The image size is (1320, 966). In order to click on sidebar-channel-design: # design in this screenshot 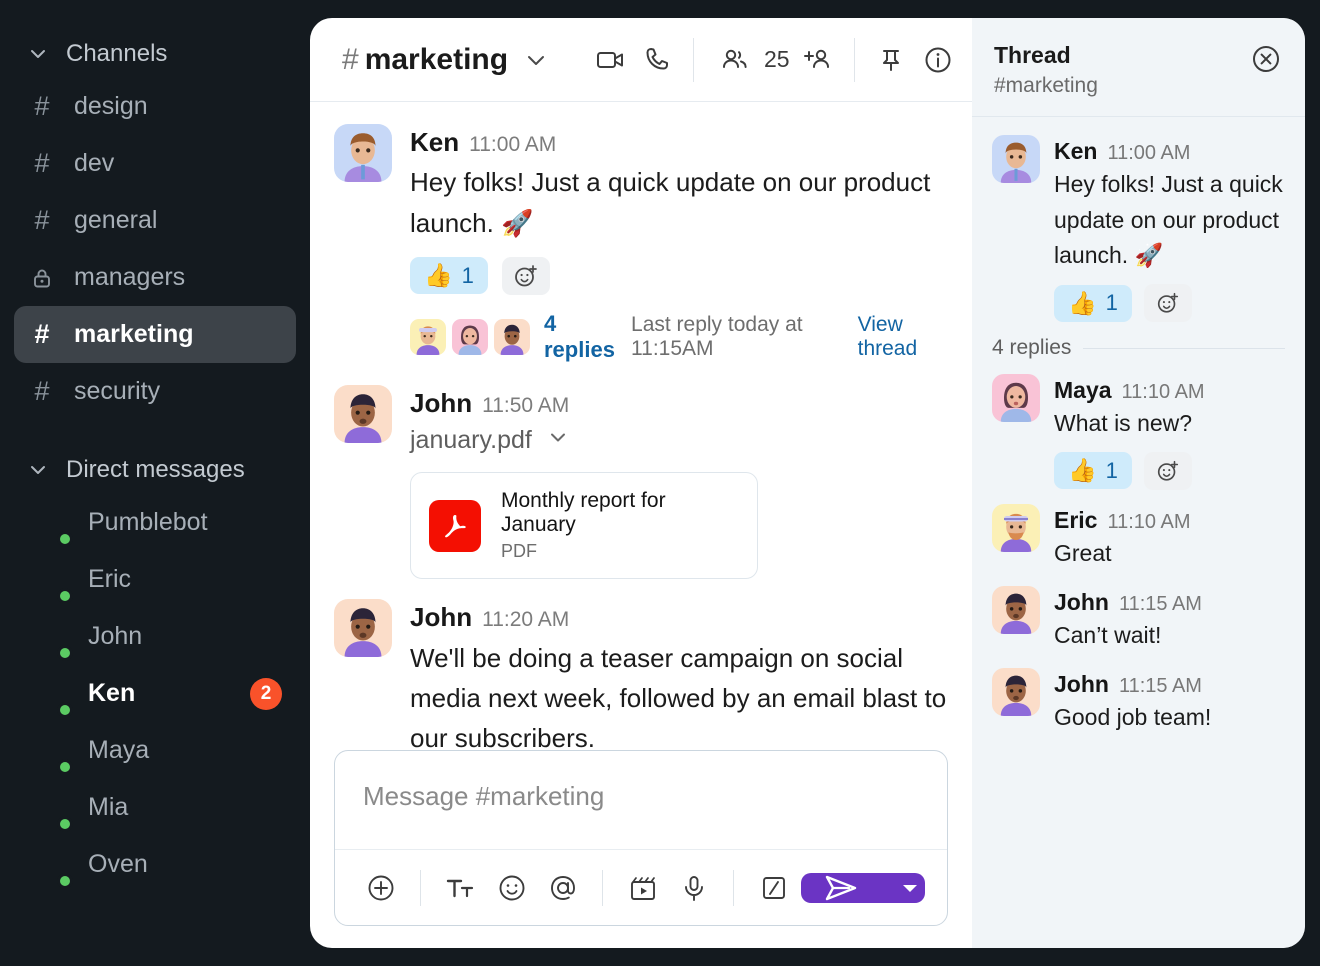, I will do `click(155, 106)`.